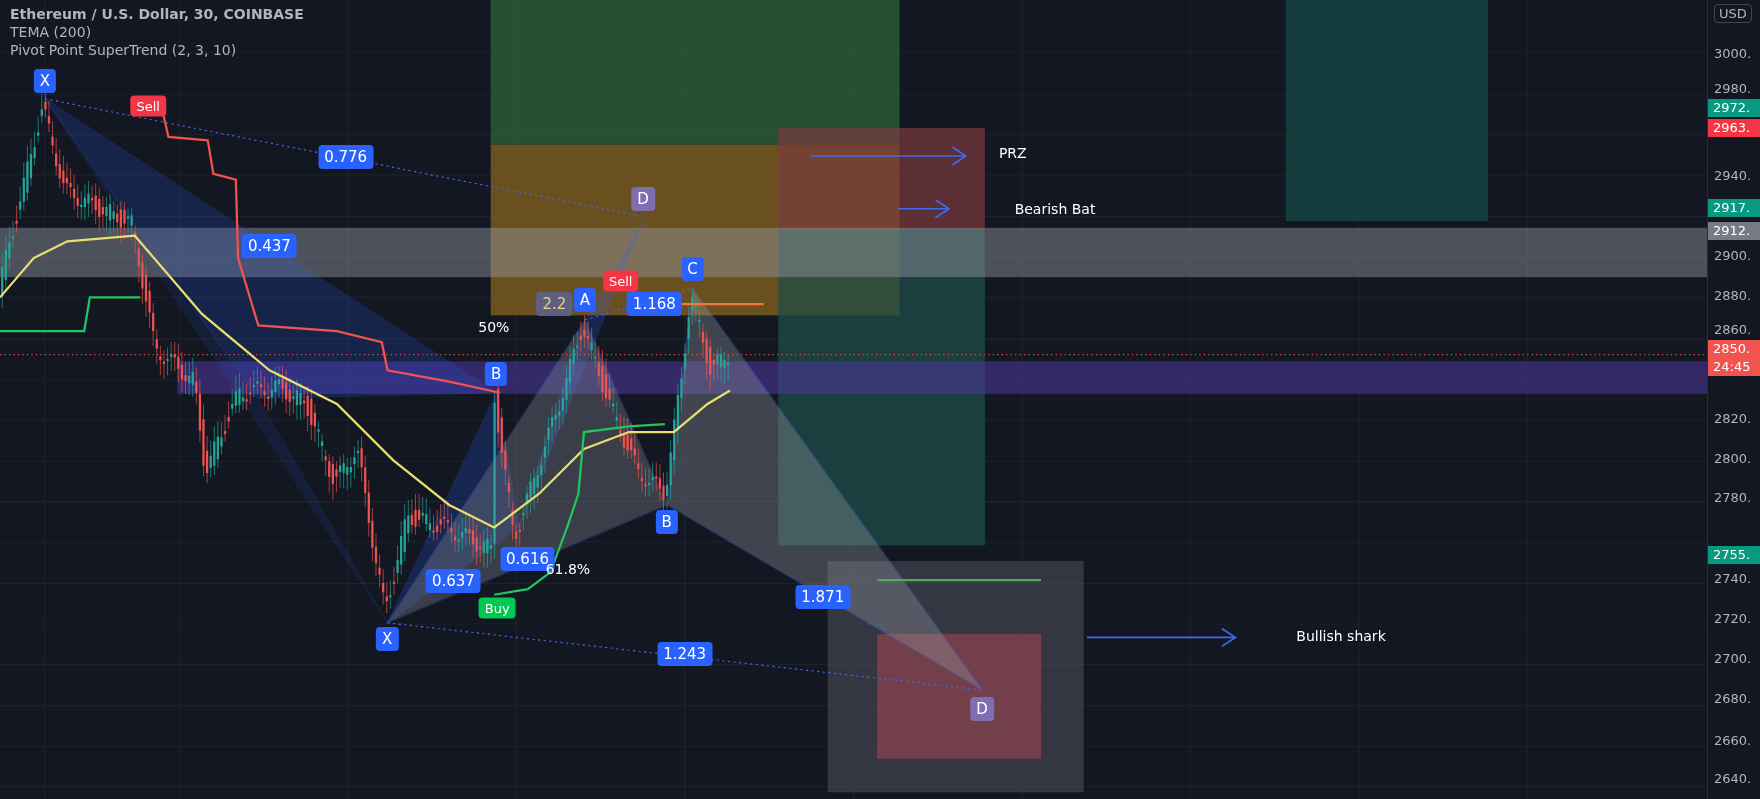 This screenshot has height=799, width=1760. Describe the element at coordinates (1733, 13) in the screenshot. I see `currency-button: USD` at that location.